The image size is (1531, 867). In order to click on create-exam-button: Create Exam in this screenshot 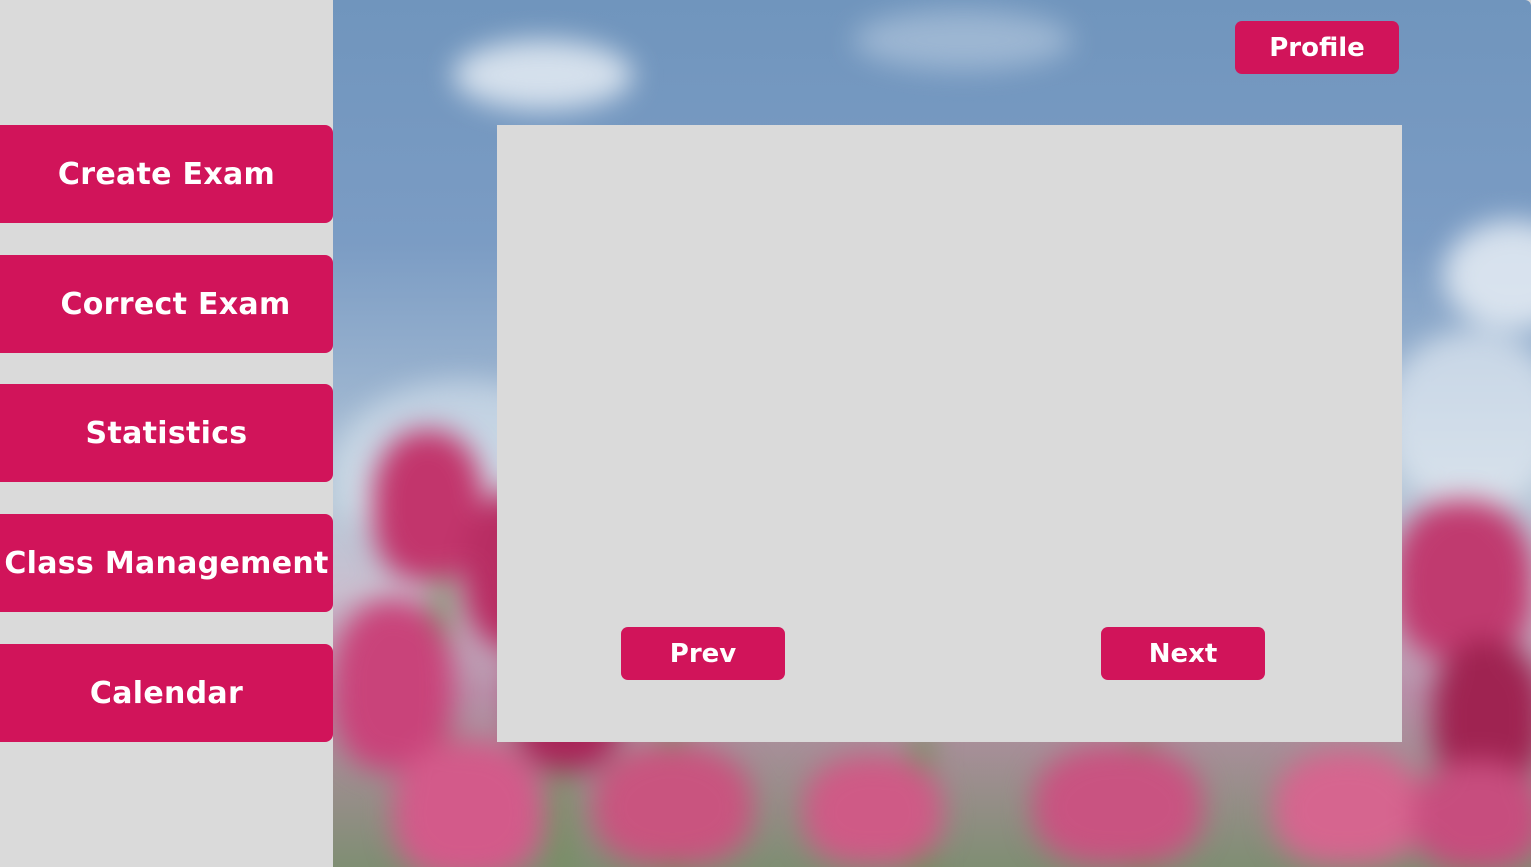, I will do `click(166, 174)`.